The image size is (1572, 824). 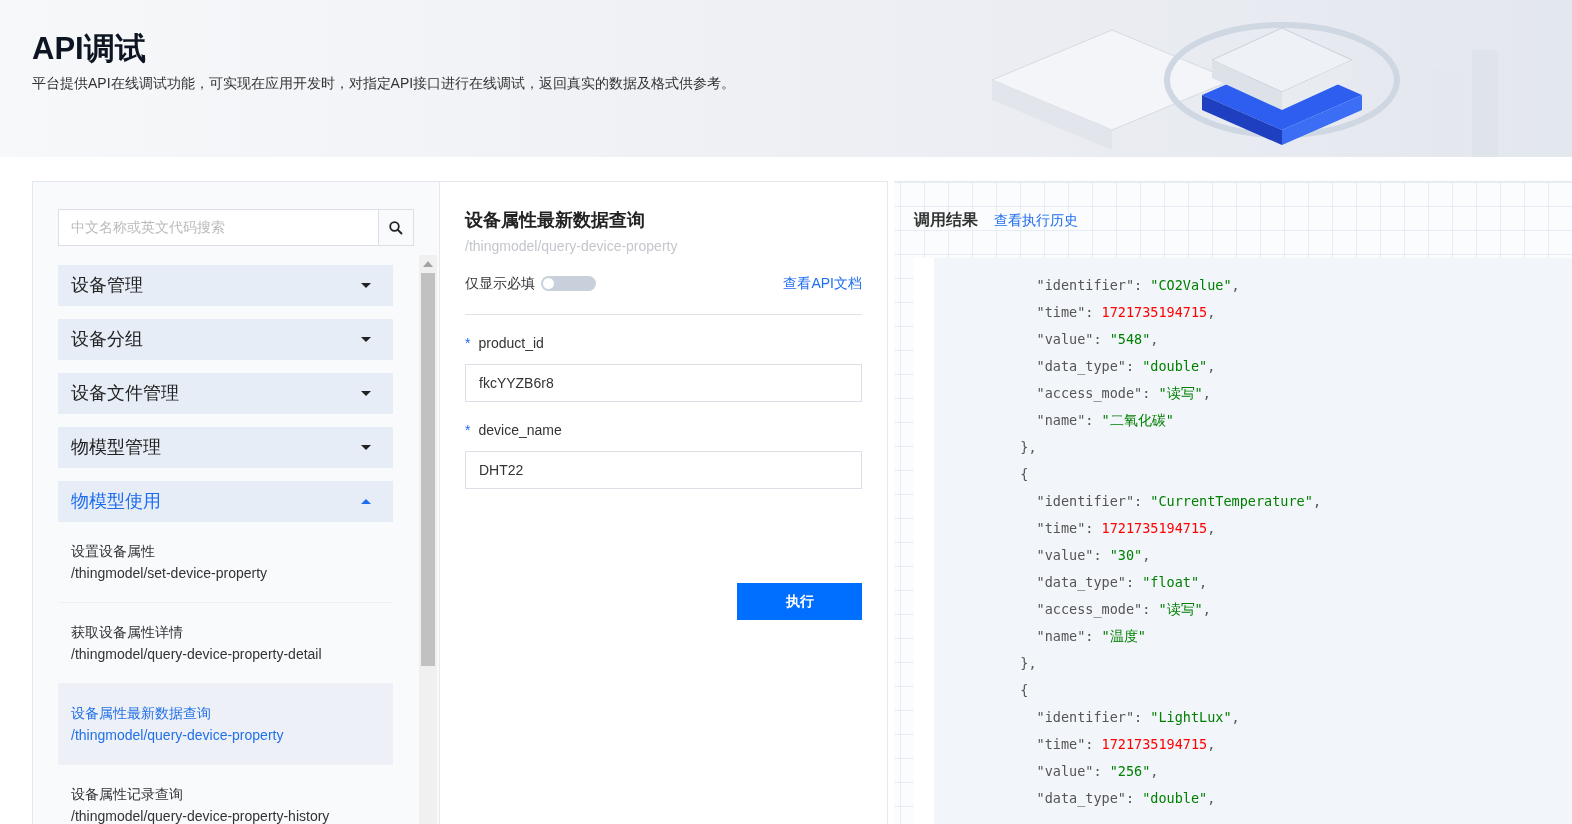 What do you see at coordinates (218, 227) in the screenshot?
I see `search-field: 中文名称或英文代码搜索` at bounding box center [218, 227].